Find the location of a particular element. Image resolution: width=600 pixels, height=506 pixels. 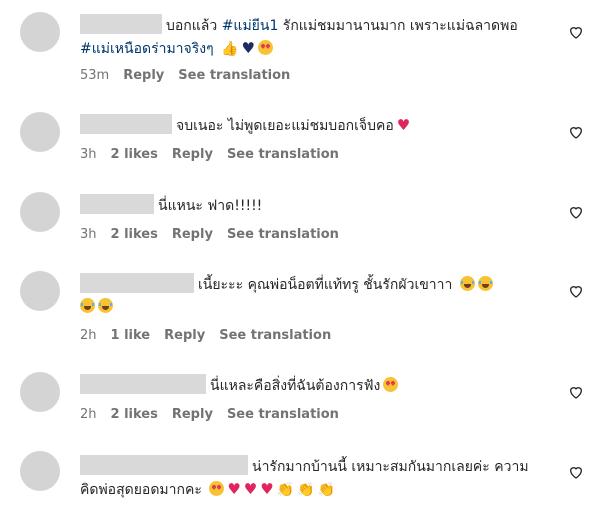

comment-meta: 53m Reply See translation is located at coordinates (185, 75).